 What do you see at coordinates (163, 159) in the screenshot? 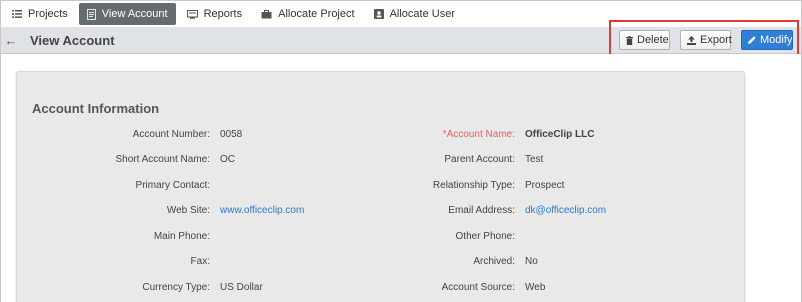
I see `short-account-name-label: Short Account Name:` at bounding box center [163, 159].